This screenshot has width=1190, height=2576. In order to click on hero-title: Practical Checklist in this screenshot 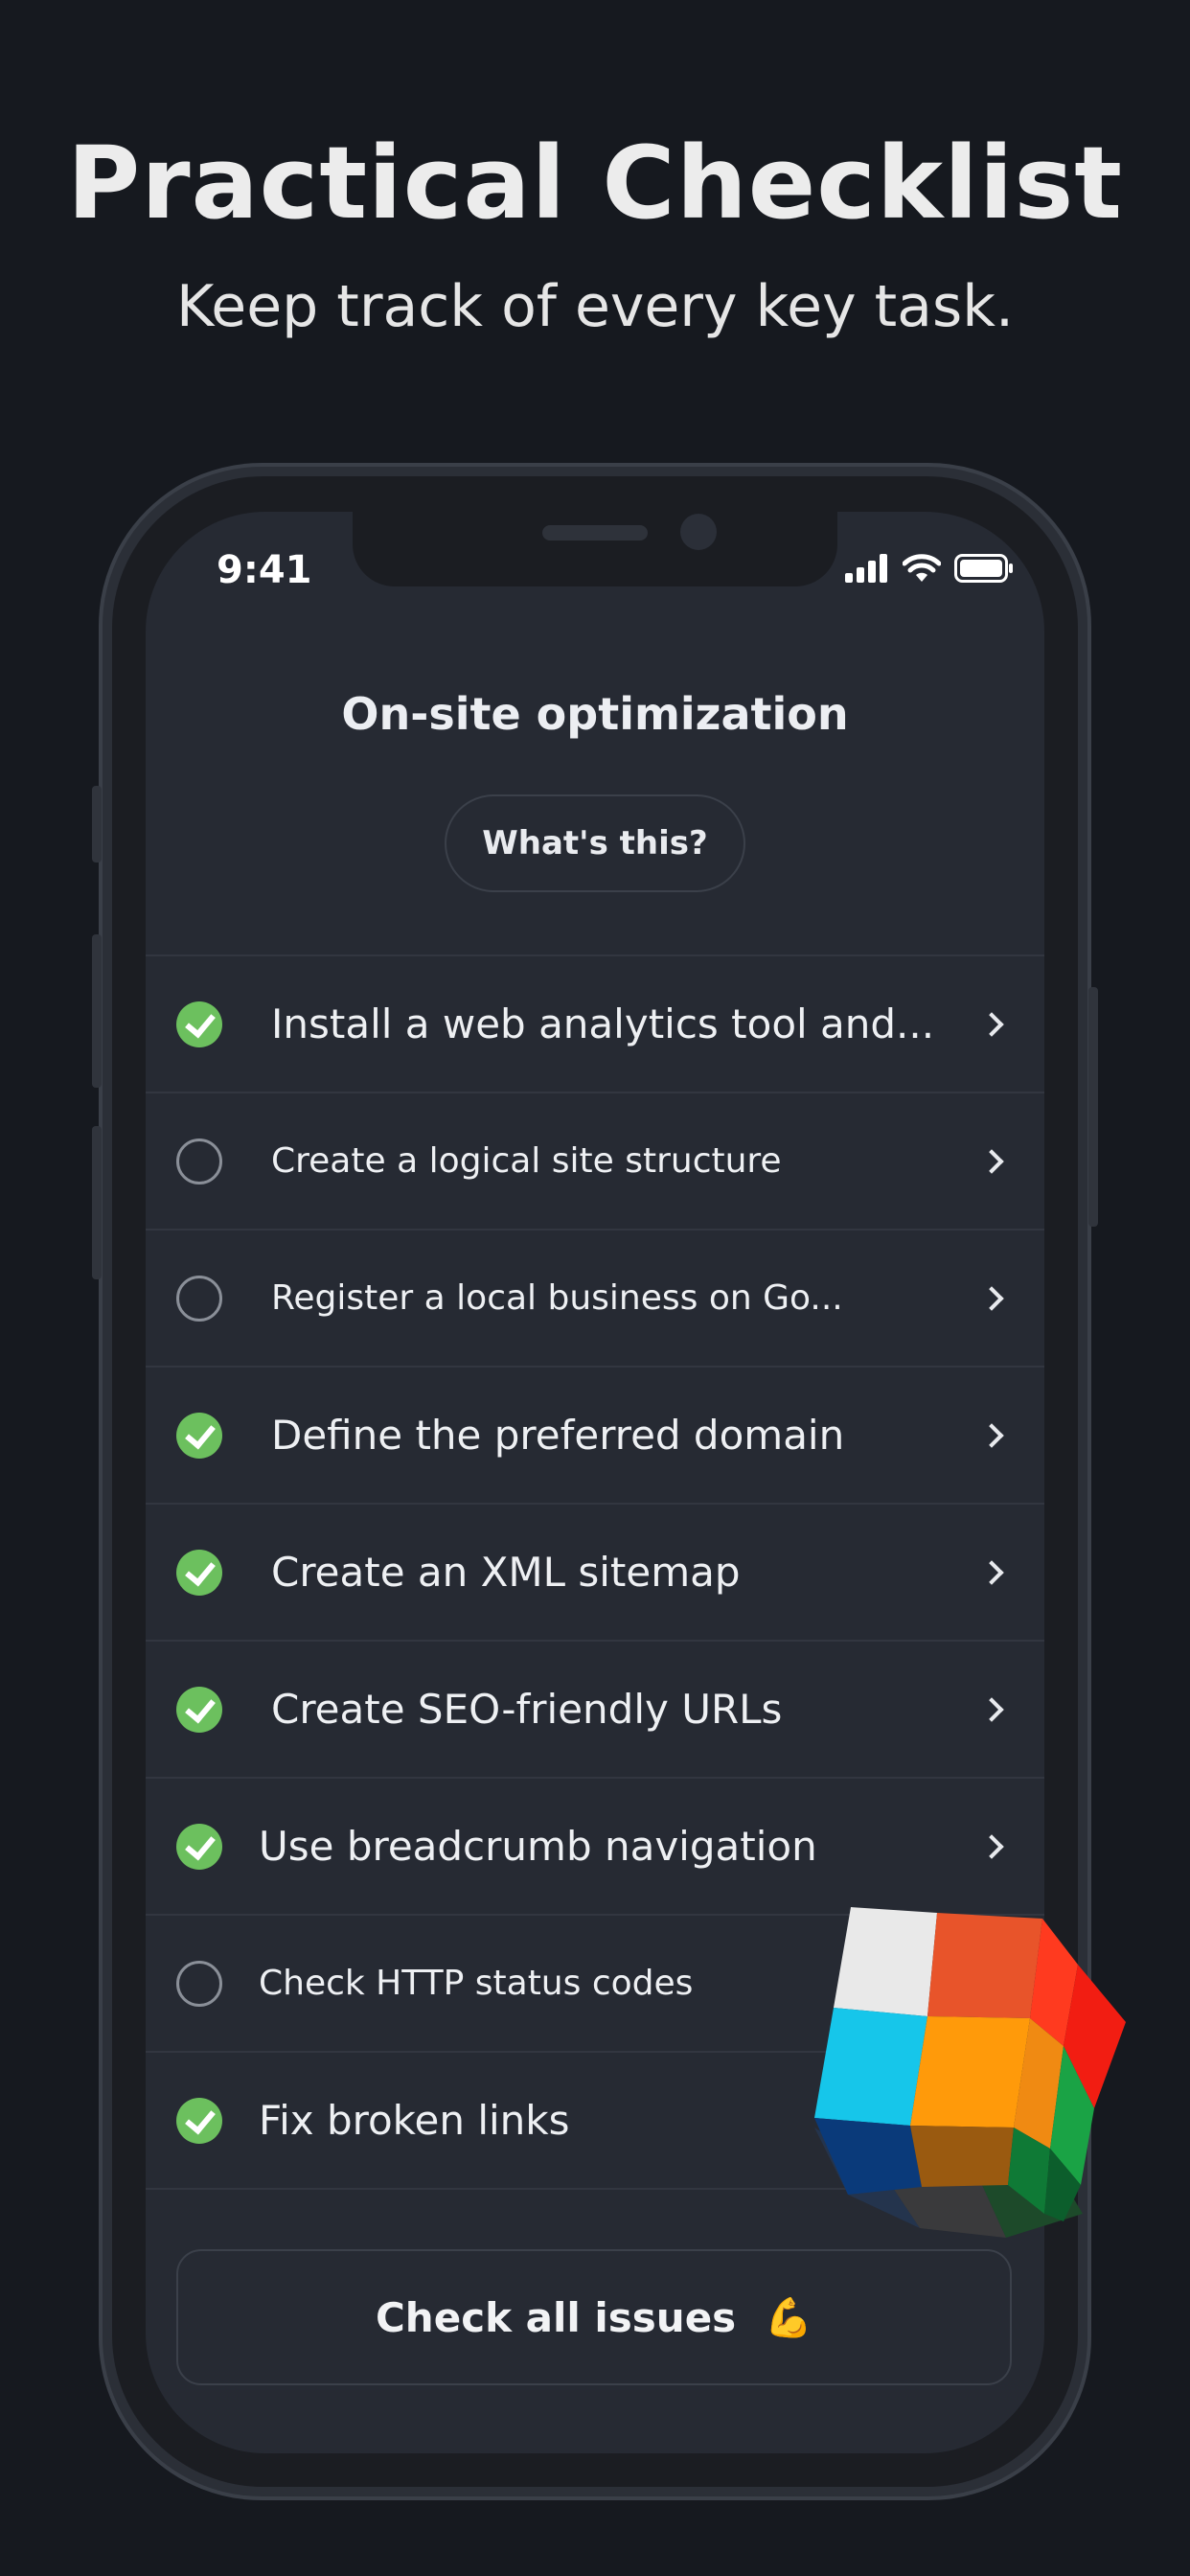, I will do `click(594, 183)`.